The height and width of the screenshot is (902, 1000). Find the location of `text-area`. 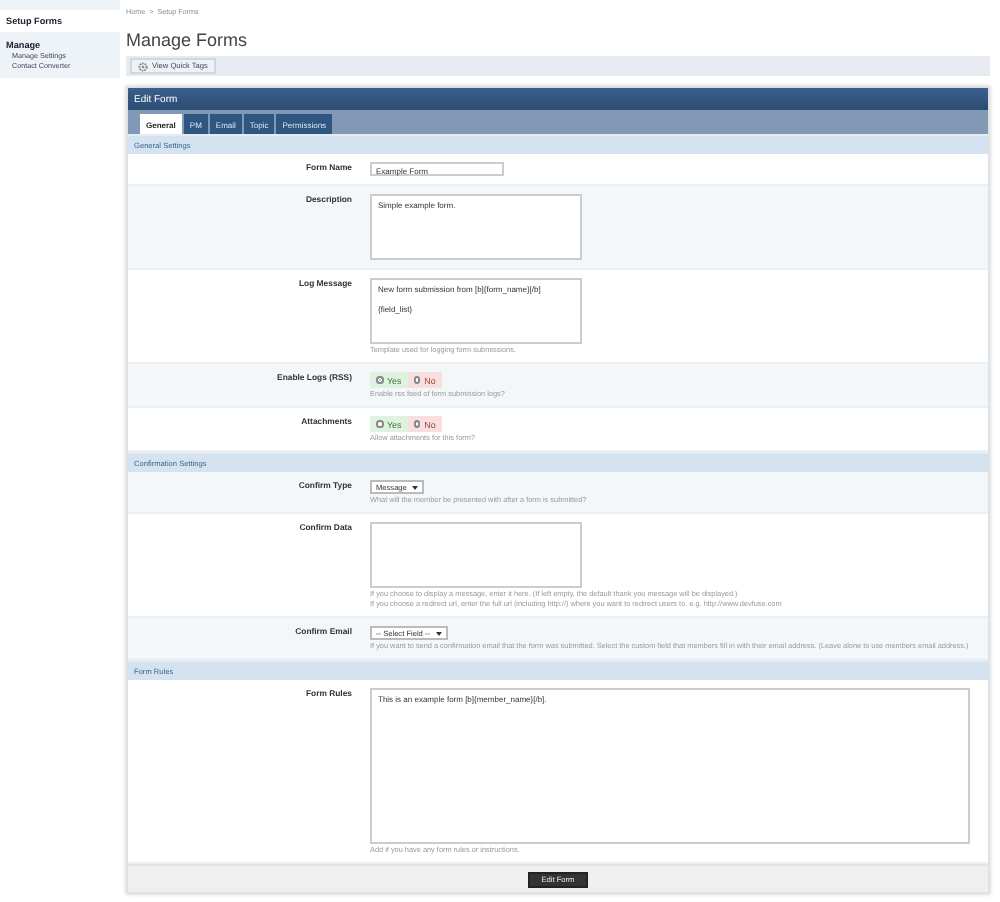

text-area is located at coordinates (476, 555).